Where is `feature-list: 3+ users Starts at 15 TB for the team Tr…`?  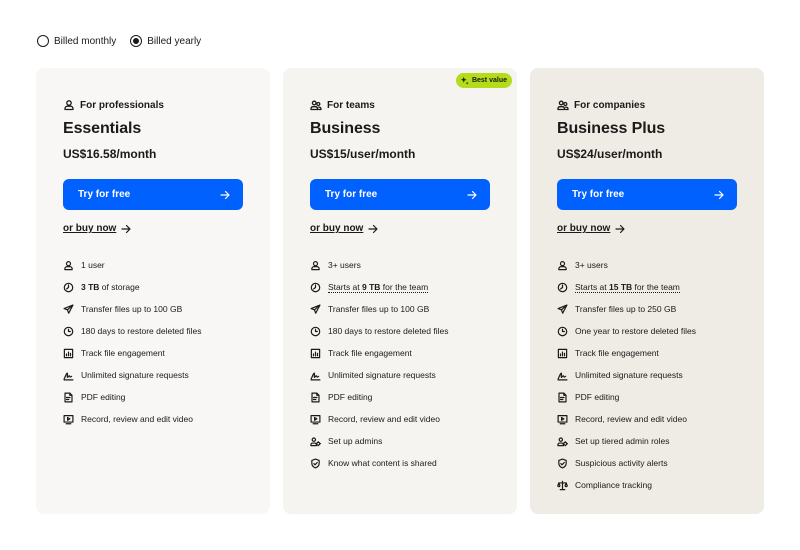 feature-list: 3+ users Starts at 15 TB for the team Tr… is located at coordinates (626, 375).